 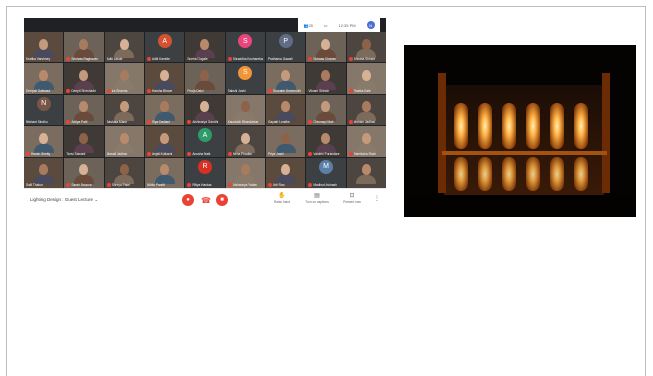 I want to click on participant-tile: Salil Thakur, so click(x=44, y=172).